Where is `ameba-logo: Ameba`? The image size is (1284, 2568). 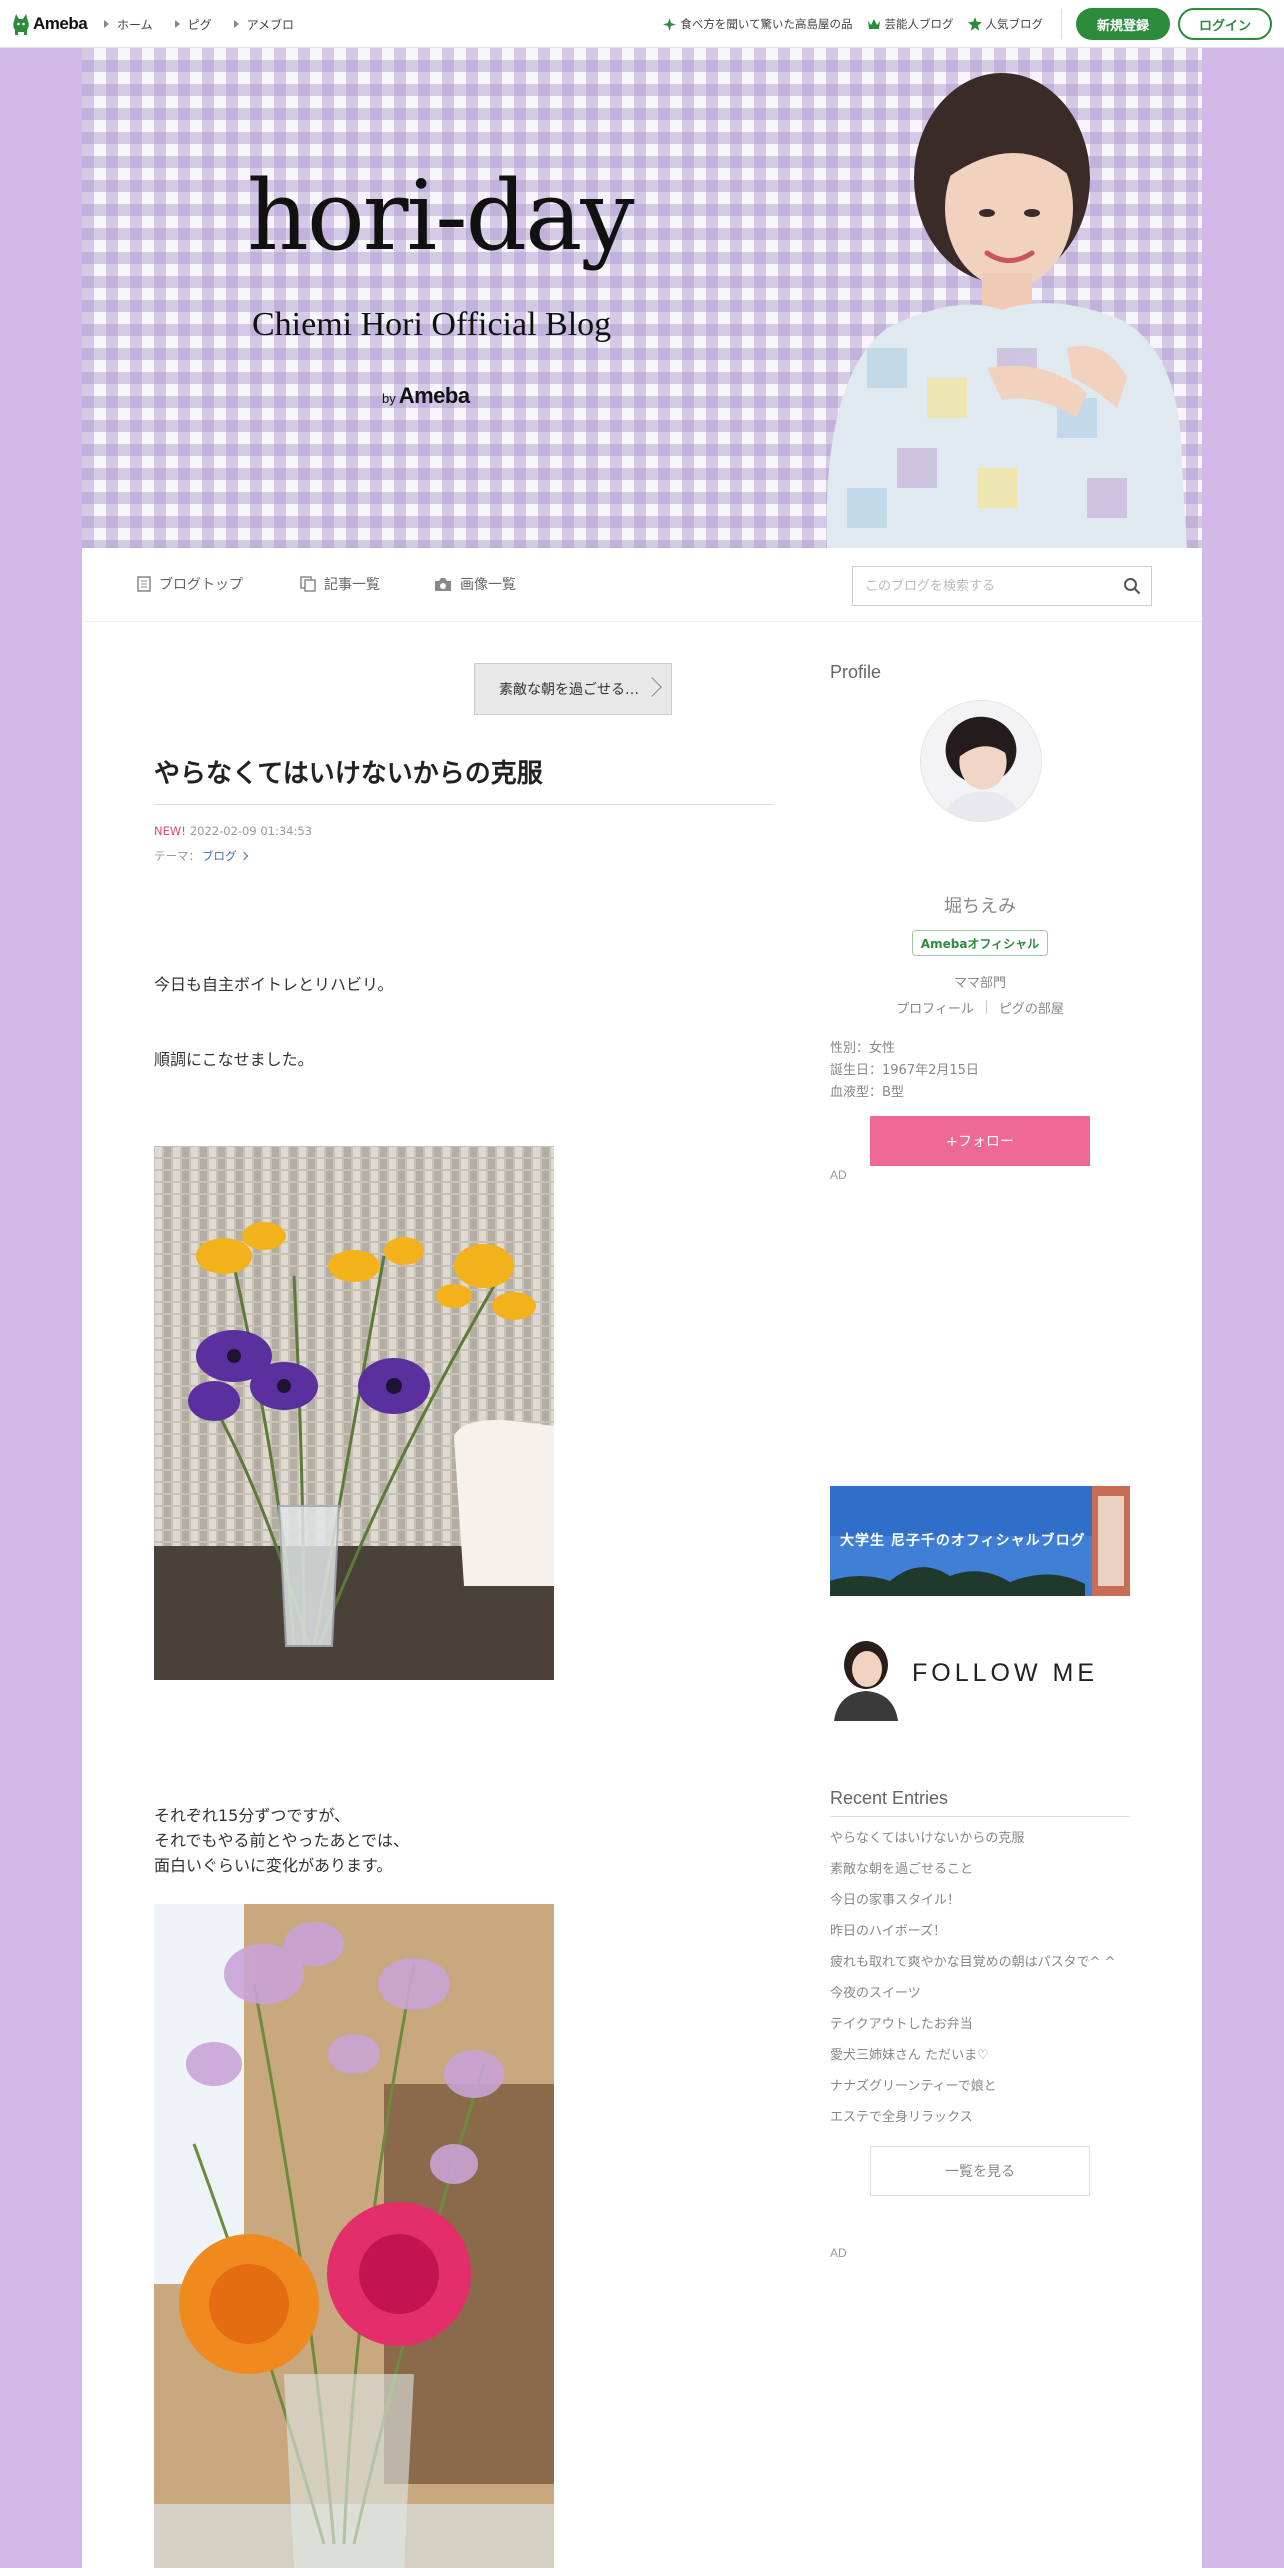 ameba-logo: Ameba is located at coordinates (50, 24).